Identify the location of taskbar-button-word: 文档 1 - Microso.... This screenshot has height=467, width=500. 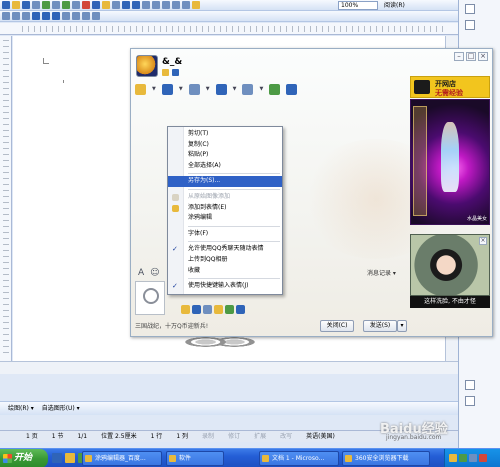
(299, 458).